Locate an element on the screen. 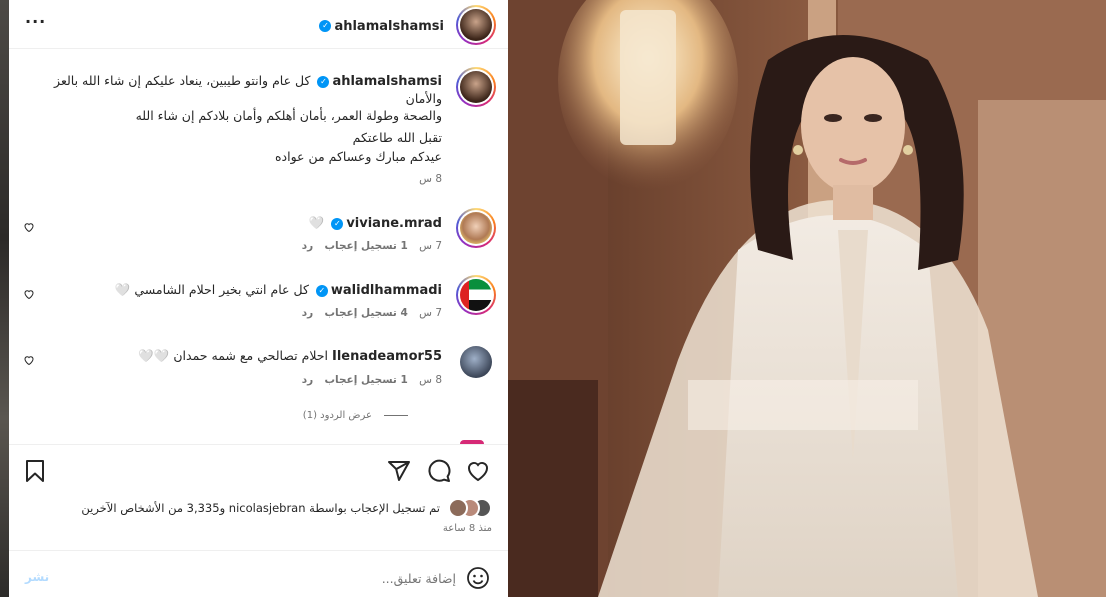 The image size is (1106, 597). view-replies-button: عرض الردود (1) is located at coordinates (355, 415).